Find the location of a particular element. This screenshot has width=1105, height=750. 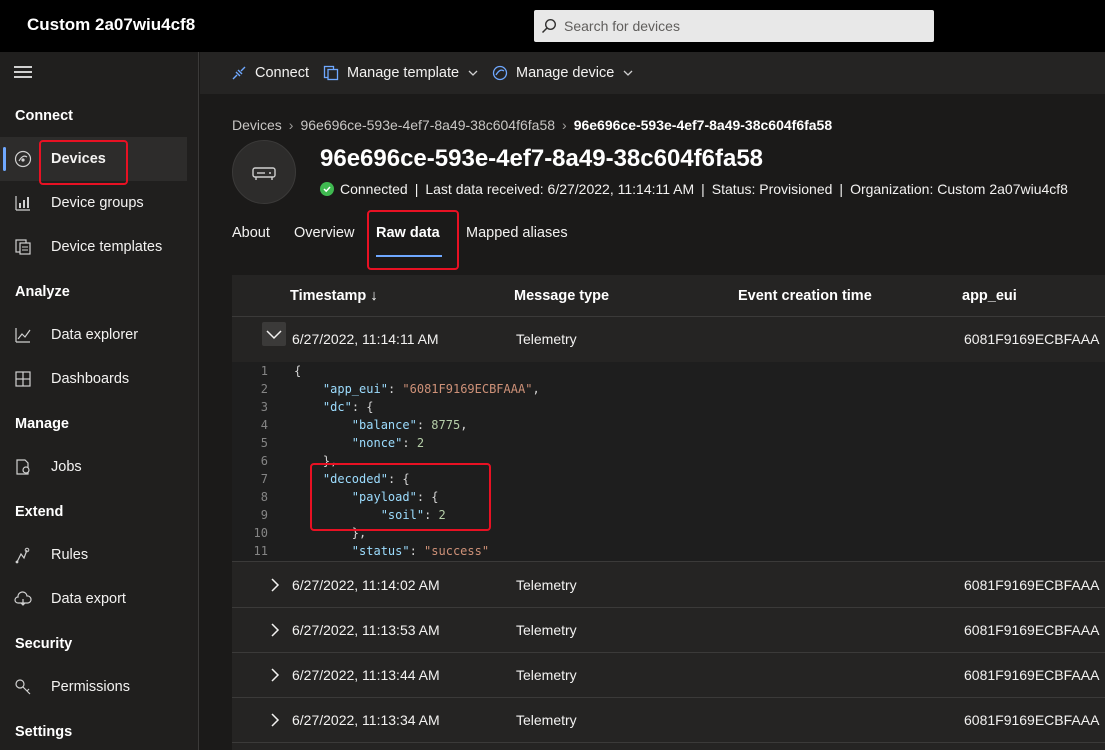

sidebar-item-label: Dashboards is located at coordinates (90, 379).